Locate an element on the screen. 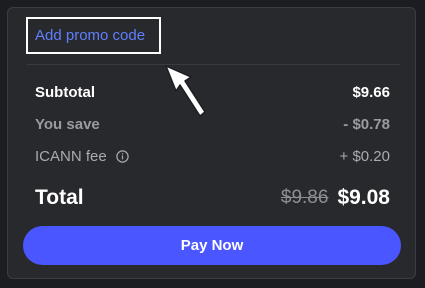 The width and height of the screenshot is (425, 288). icann-fee-label-group: ICANN fee is located at coordinates (82, 156).